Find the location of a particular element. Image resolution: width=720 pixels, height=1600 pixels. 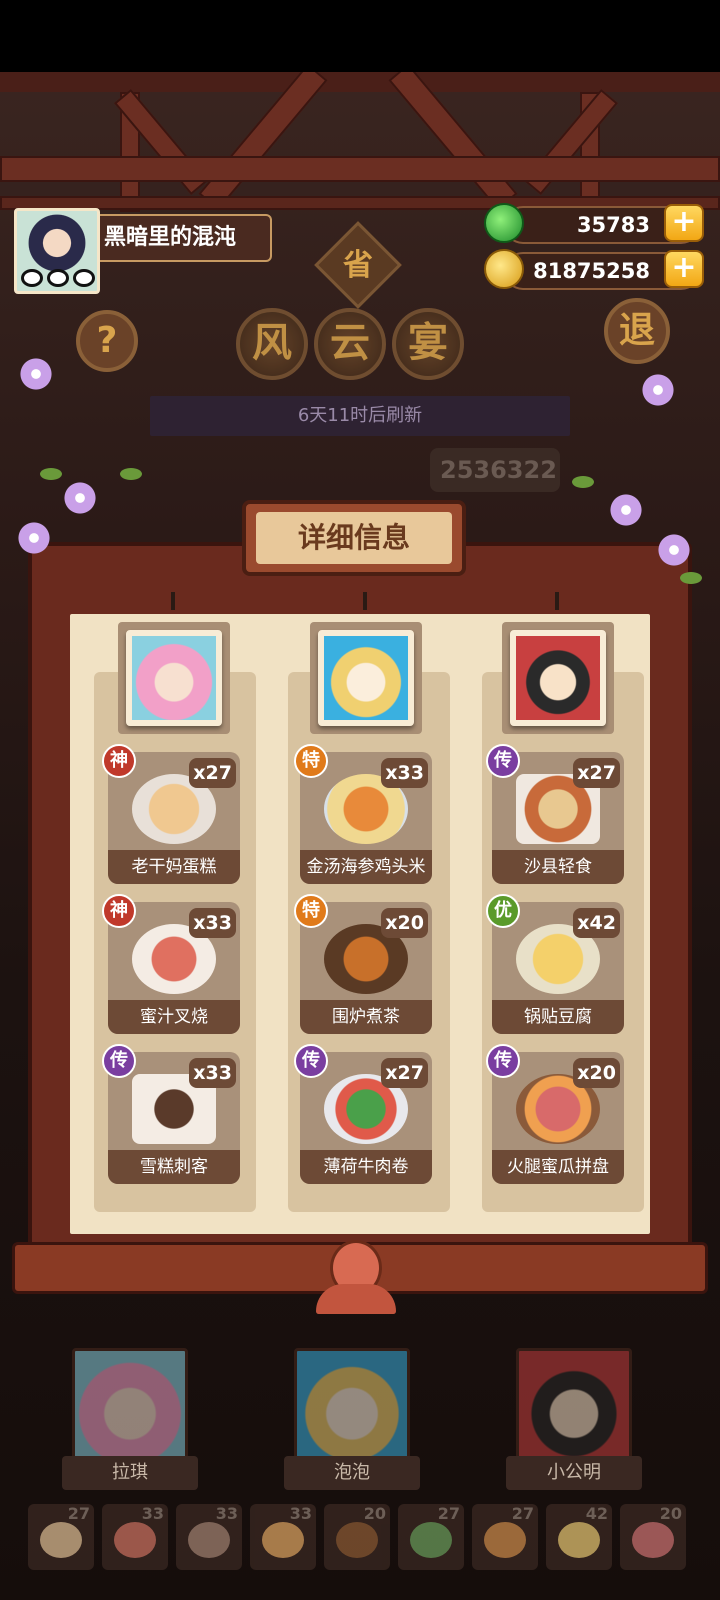

score-display: 2536322 is located at coordinates (495, 470).